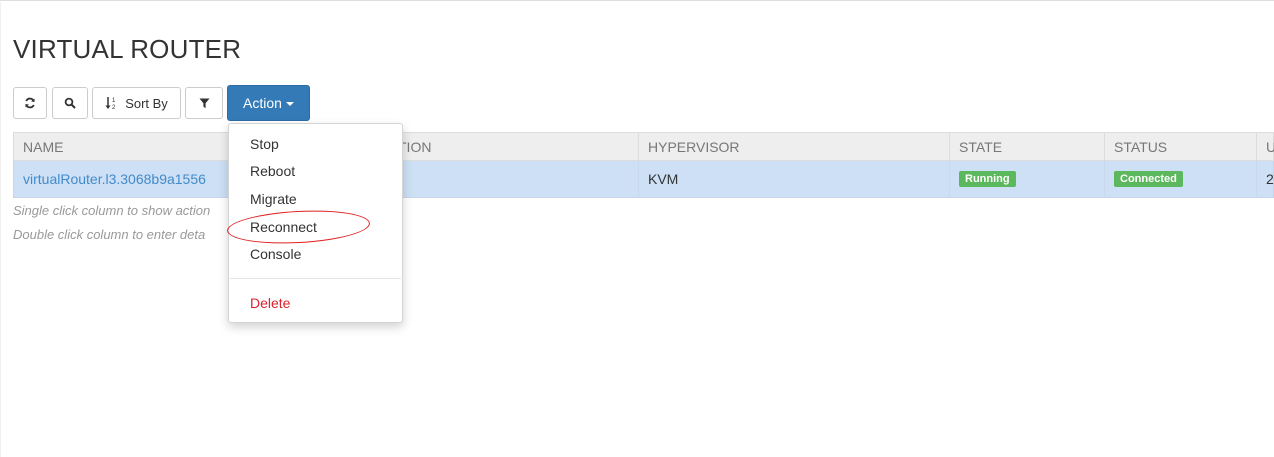  What do you see at coordinates (315, 254) in the screenshot?
I see `menu-item-console: Console` at bounding box center [315, 254].